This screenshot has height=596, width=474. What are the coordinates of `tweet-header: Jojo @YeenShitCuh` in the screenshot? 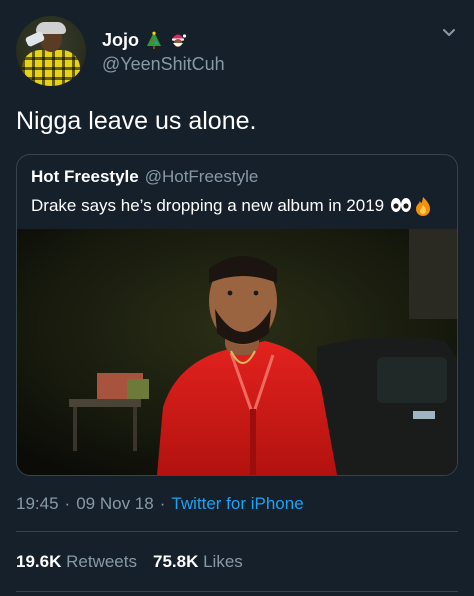 It's located at (237, 51).